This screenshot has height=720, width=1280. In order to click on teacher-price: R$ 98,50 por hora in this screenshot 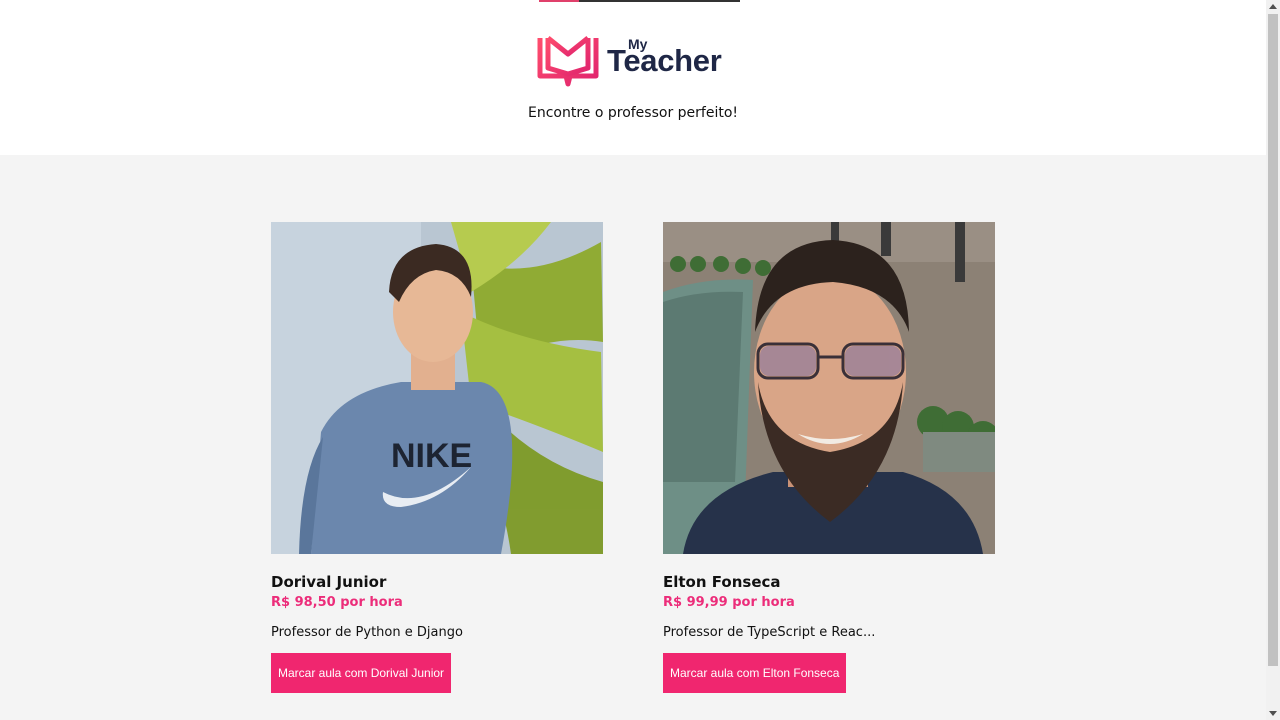, I will do `click(337, 602)`.